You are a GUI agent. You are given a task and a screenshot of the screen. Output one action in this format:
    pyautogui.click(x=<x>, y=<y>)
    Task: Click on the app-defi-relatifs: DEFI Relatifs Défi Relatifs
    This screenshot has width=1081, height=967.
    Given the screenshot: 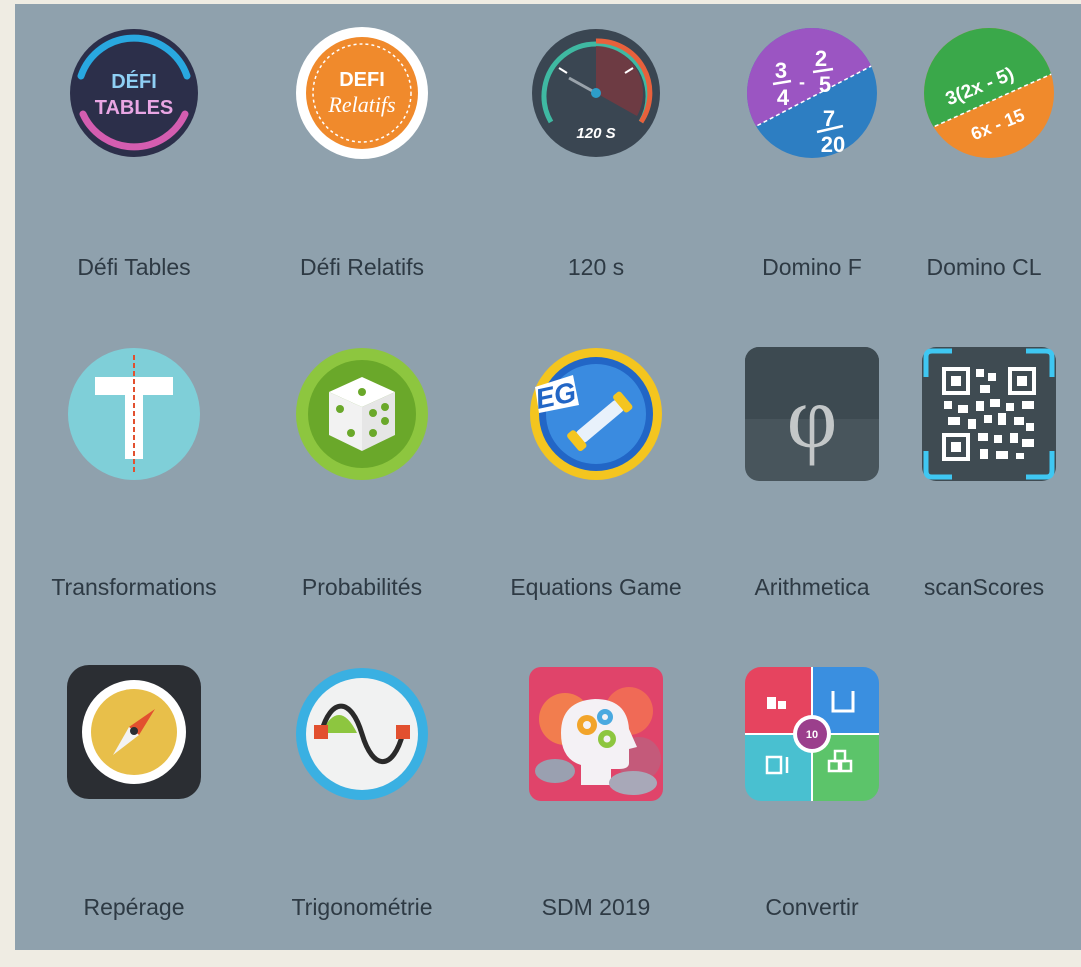 What is the action you would take?
    pyautogui.click(x=362, y=176)
    